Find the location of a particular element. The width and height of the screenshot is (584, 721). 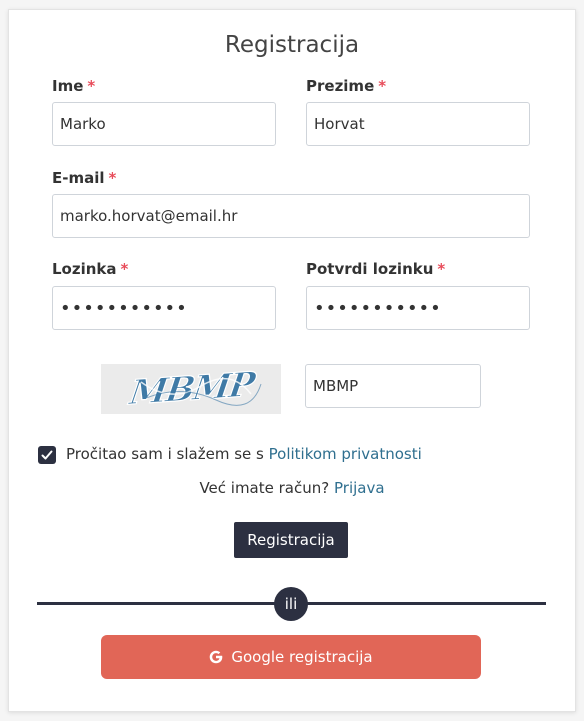

last-name-input is located at coordinates (418, 124).